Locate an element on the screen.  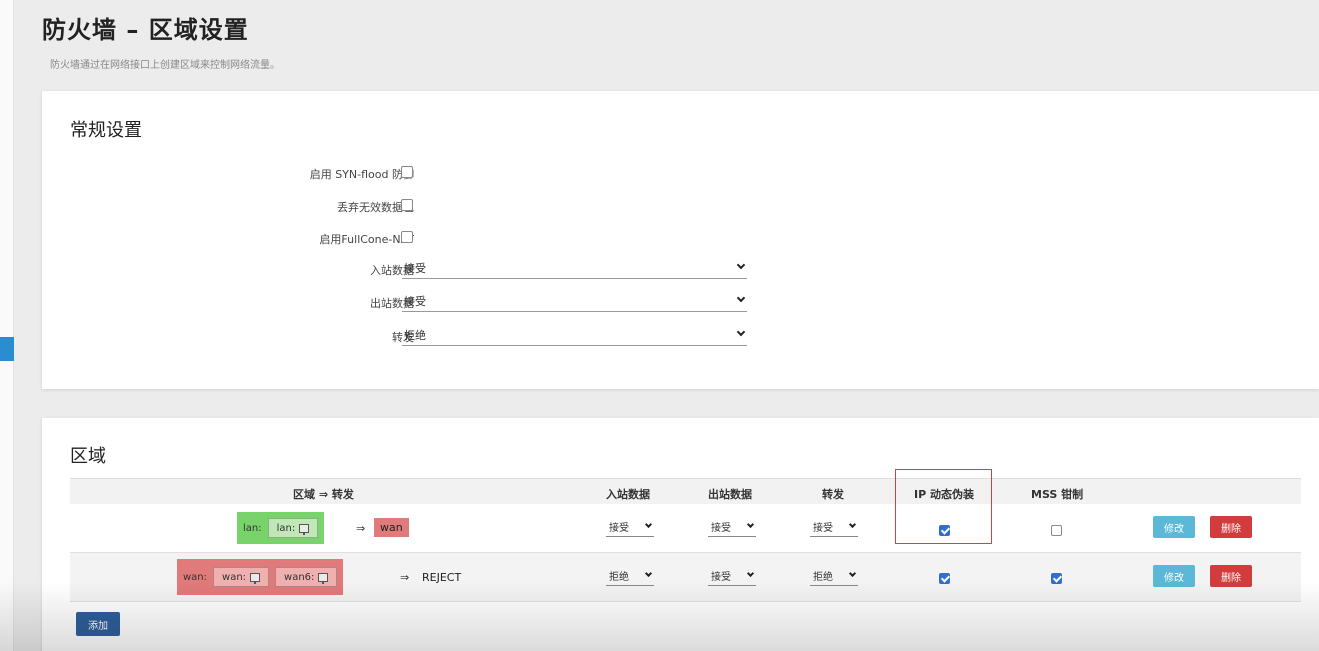
forward-select: 拒绝 is located at coordinates (574, 335).